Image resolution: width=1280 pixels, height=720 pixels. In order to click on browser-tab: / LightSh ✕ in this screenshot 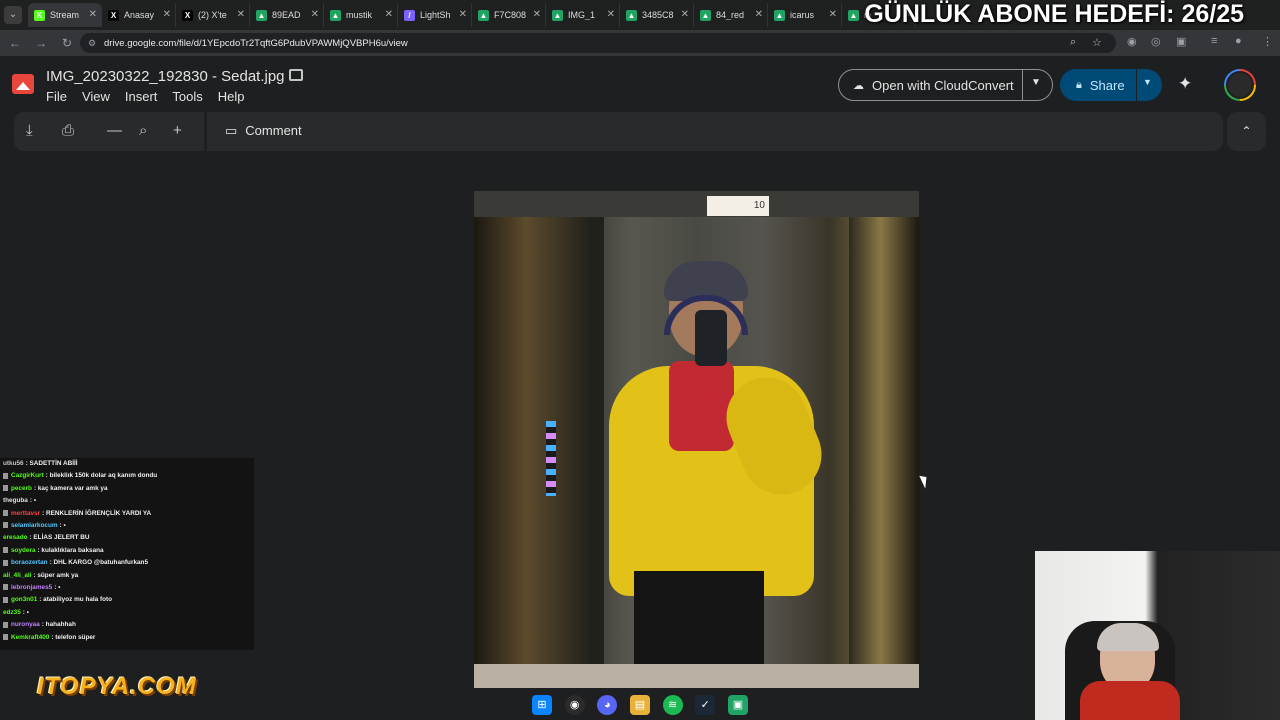, I will do `click(435, 15)`.